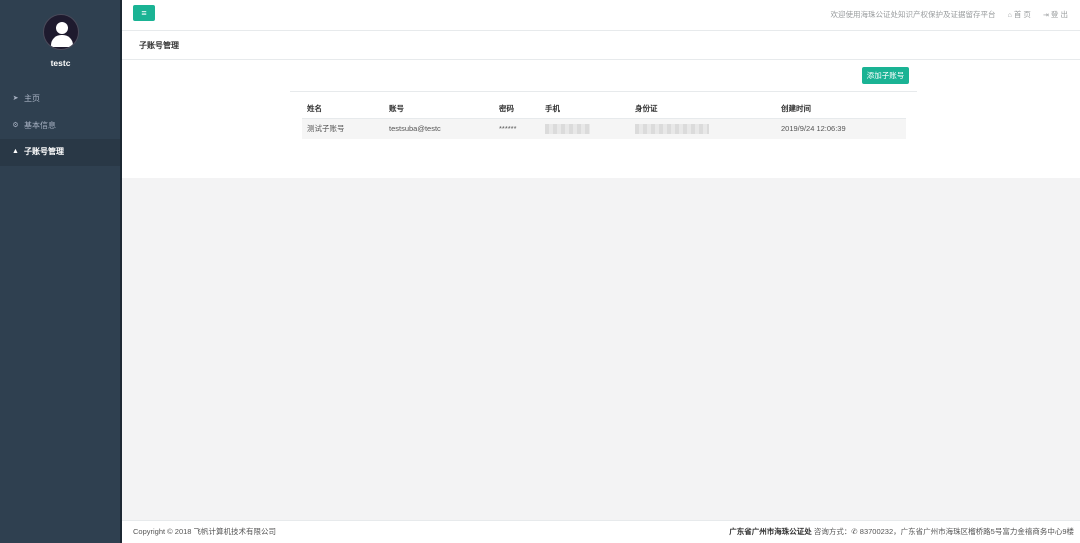 The image size is (1080, 543). What do you see at coordinates (396, 109) in the screenshot?
I see `header-account: 账号` at bounding box center [396, 109].